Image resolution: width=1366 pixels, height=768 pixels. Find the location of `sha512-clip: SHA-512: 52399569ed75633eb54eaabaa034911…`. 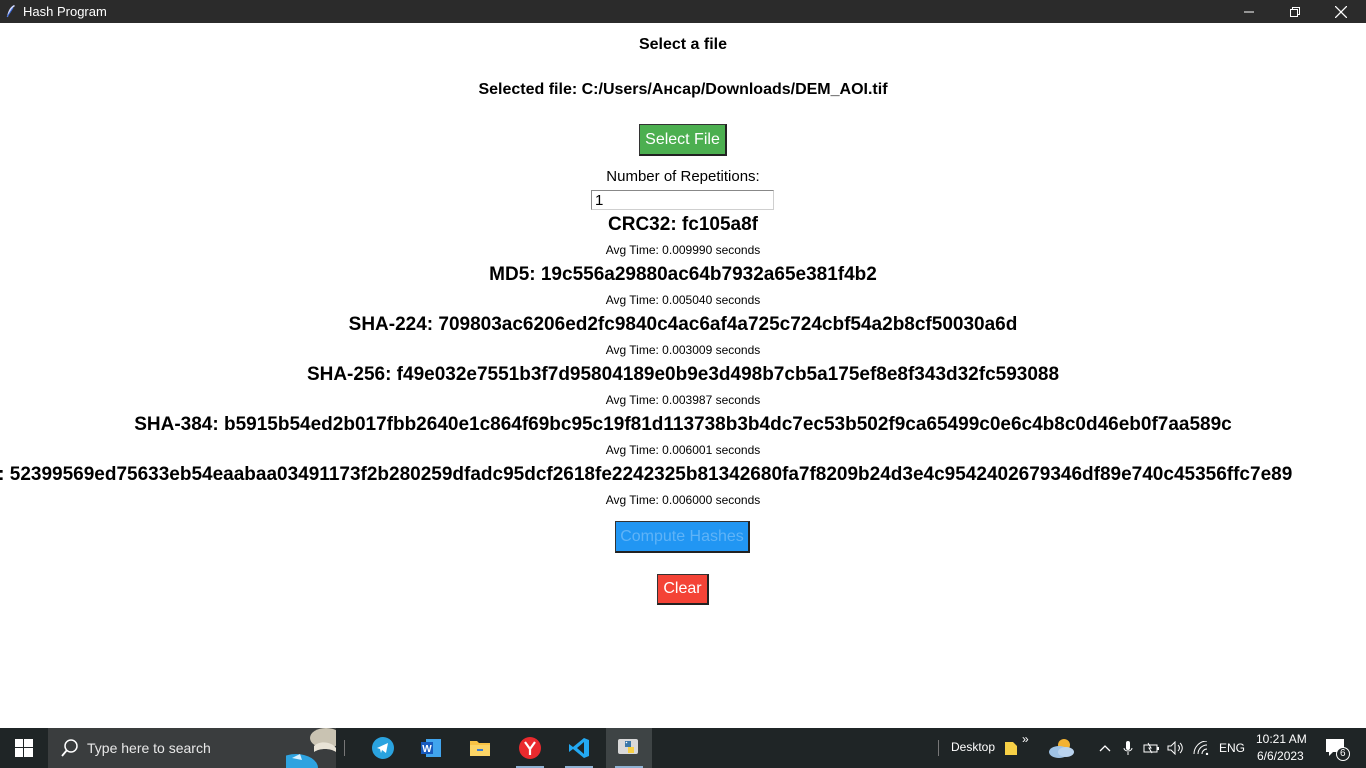

sha512-clip: SHA-512: 52399569ed75633eb54eaabaa034911… is located at coordinates (683, 475).